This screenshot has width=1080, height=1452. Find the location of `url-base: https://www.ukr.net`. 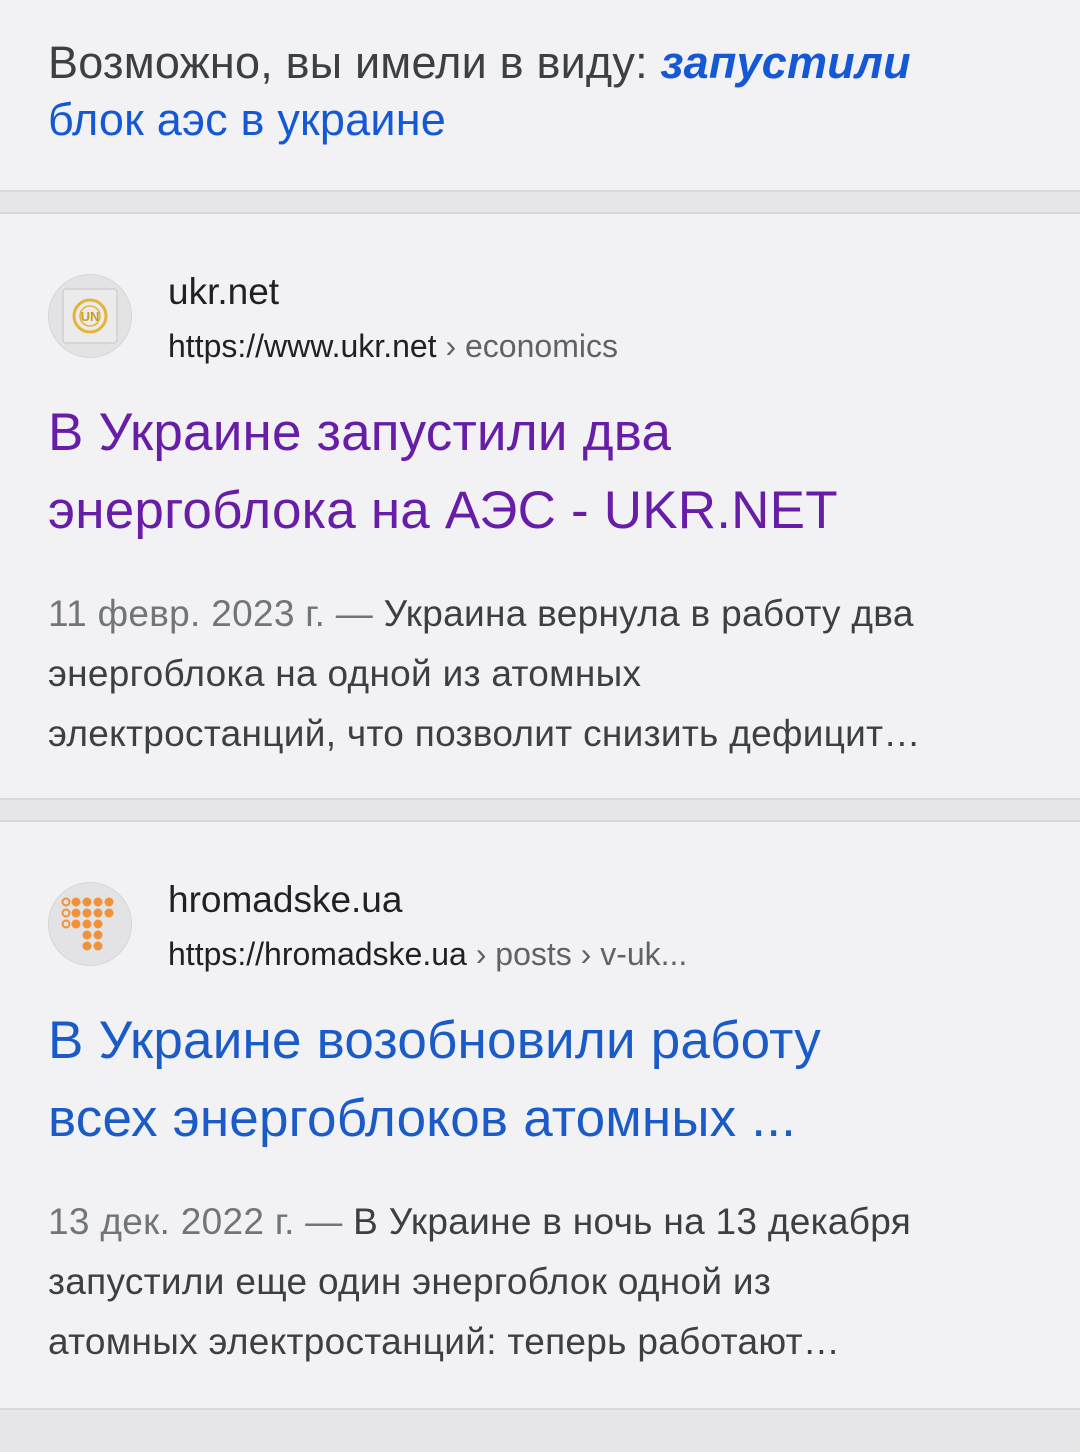

url-base: https://www.ukr.net is located at coordinates (302, 346).